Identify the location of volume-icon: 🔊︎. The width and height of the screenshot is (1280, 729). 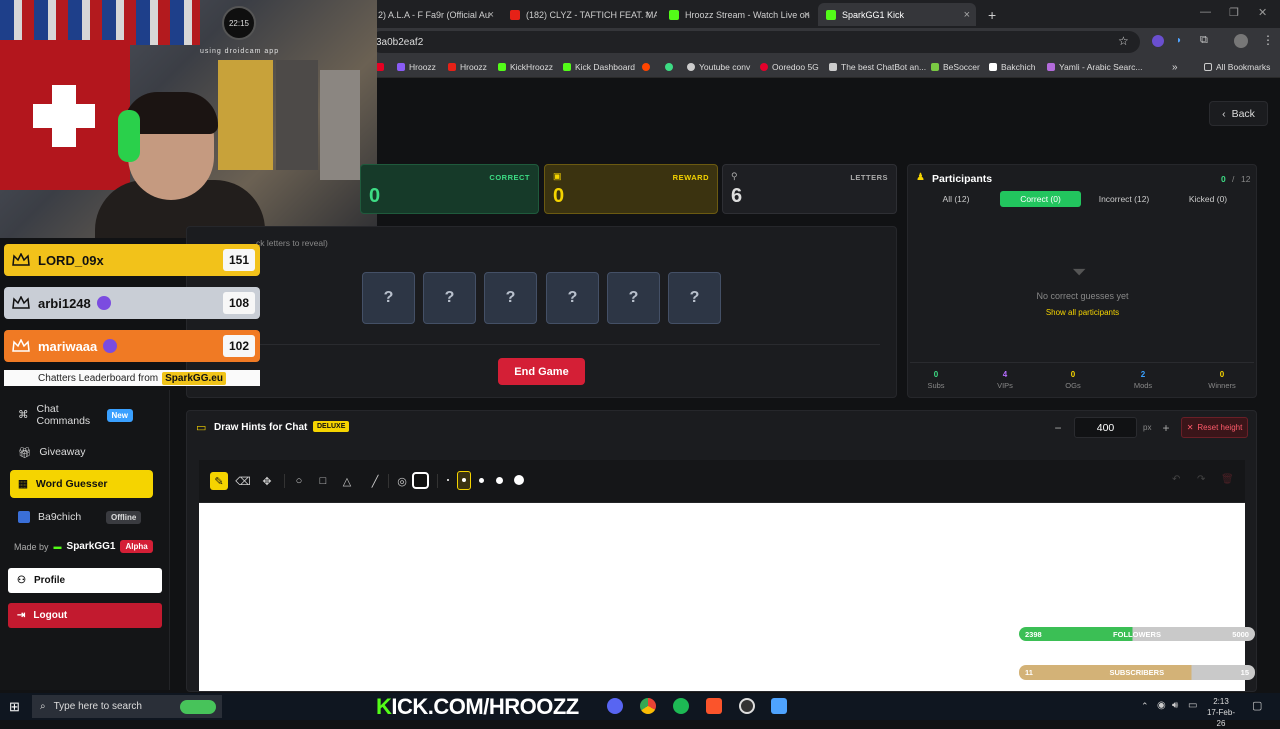
(1175, 705).